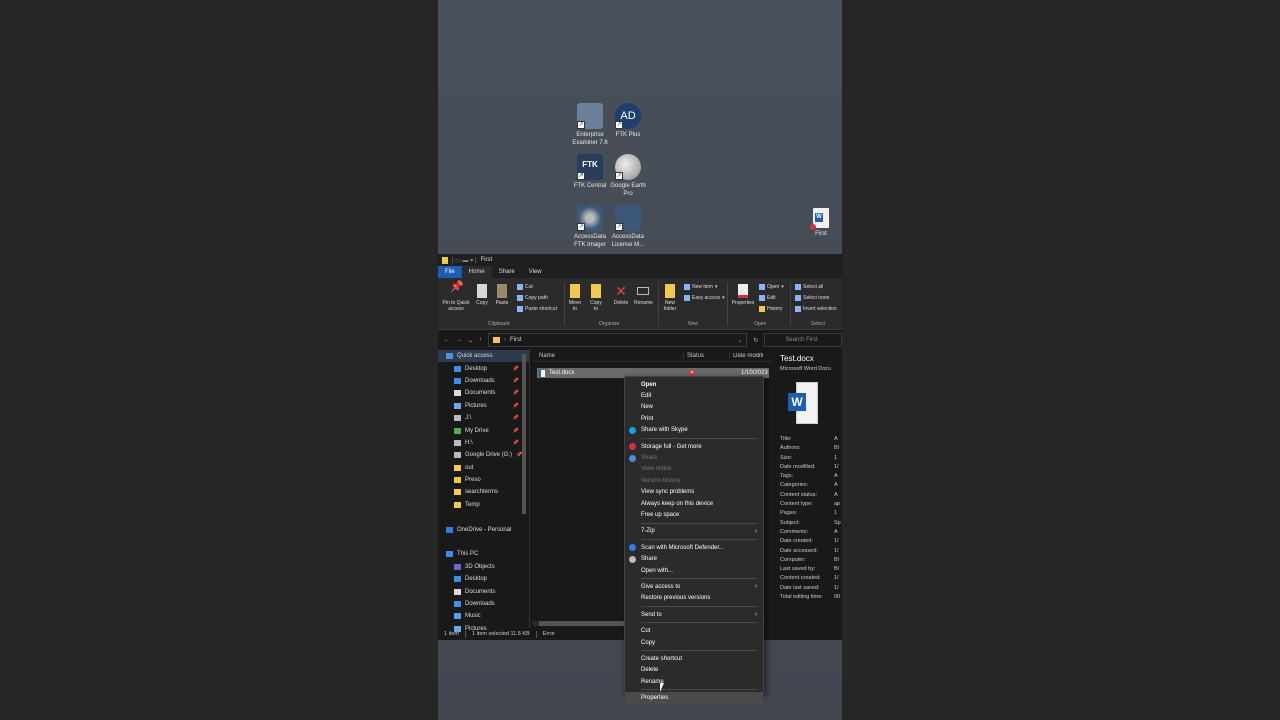 The height and width of the screenshot is (720, 1280). What do you see at coordinates (483, 616) in the screenshot?
I see `nav-item: Music` at bounding box center [483, 616].